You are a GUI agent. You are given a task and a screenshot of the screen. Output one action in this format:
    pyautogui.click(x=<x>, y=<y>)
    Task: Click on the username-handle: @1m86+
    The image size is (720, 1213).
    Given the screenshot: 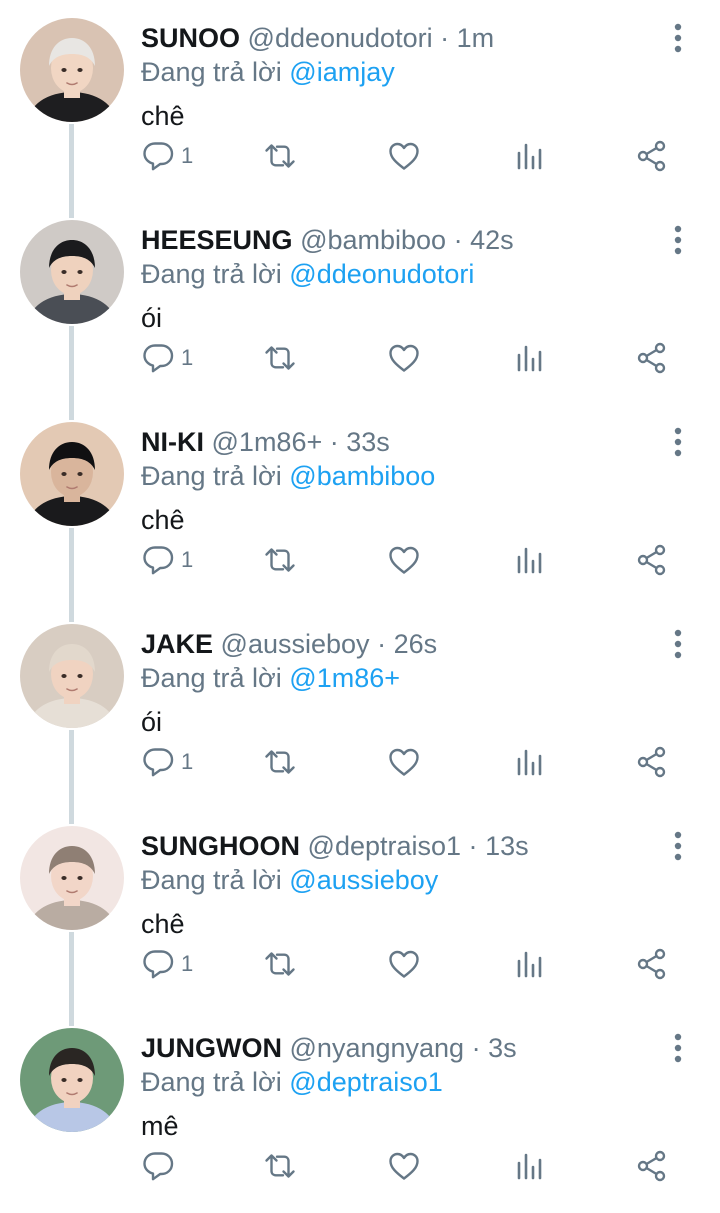 What is the action you would take?
    pyautogui.click(x=267, y=442)
    